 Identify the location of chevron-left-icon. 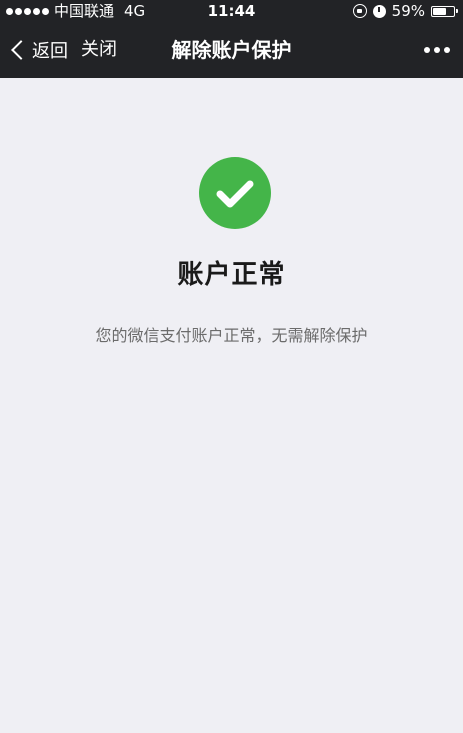
(21, 50).